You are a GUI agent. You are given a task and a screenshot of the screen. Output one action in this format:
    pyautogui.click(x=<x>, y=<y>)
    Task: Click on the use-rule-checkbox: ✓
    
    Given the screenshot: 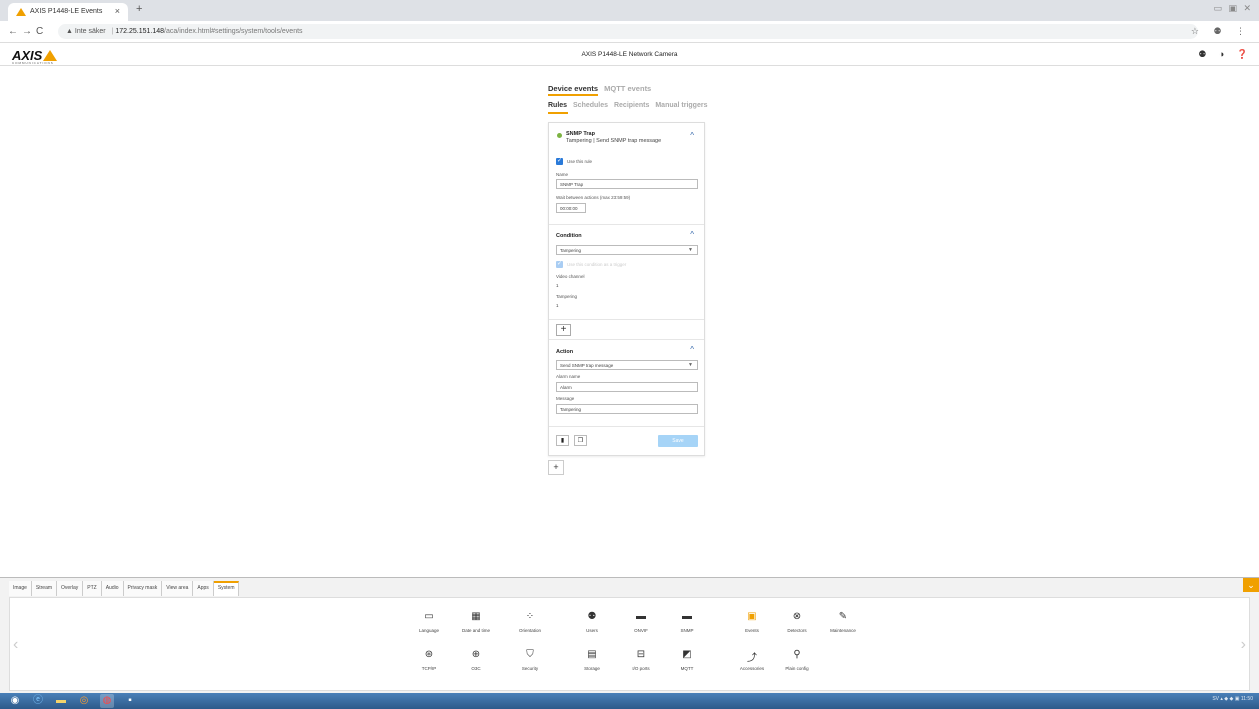 What is the action you would take?
    pyautogui.click(x=559, y=161)
    